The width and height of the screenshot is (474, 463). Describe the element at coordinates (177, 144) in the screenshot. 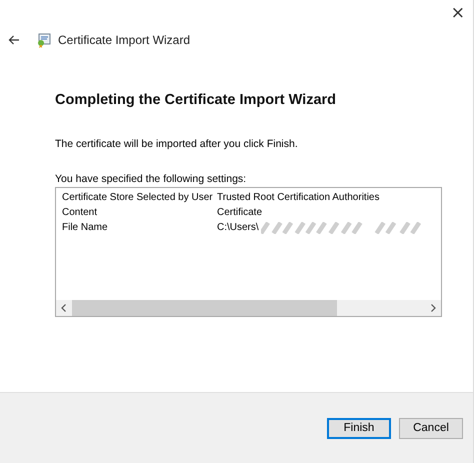

I see `message-text: The certificate will be imported after you click Finish.` at that location.